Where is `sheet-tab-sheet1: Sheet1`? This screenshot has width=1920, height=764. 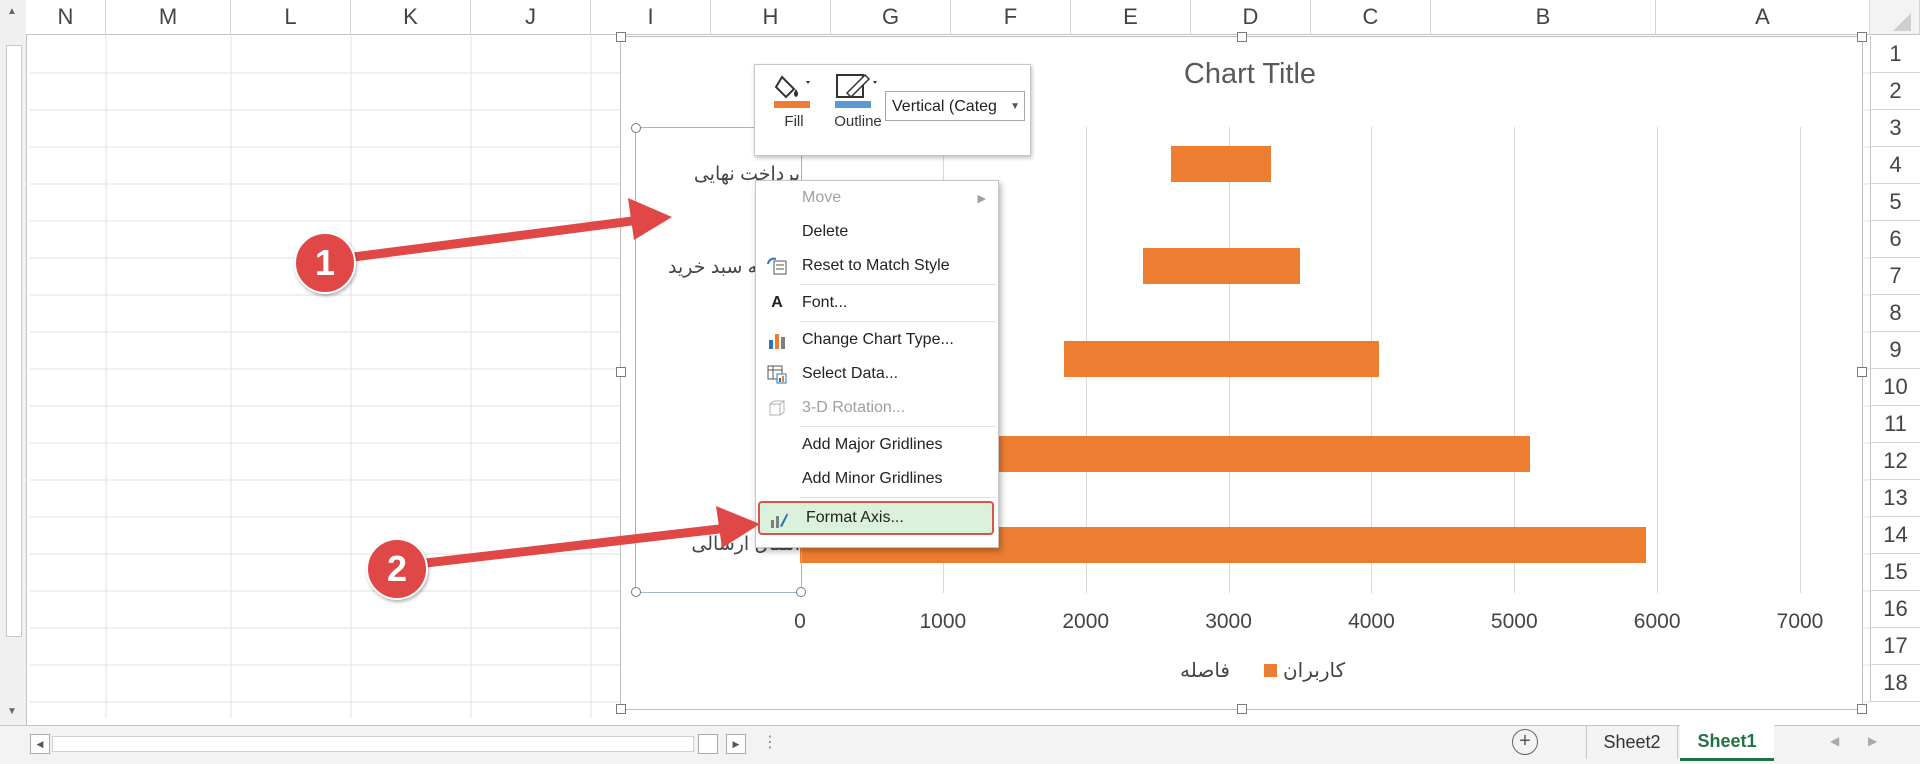 sheet-tab-sheet1: Sheet1 is located at coordinates (1727, 743).